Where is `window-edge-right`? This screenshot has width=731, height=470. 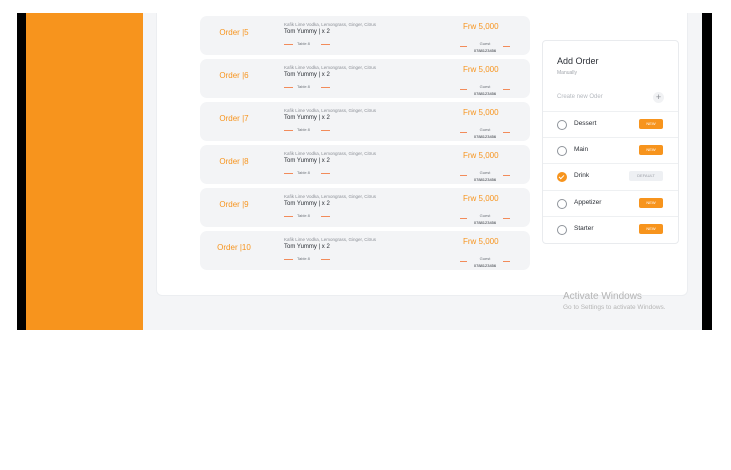 window-edge-right is located at coordinates (707, 171).